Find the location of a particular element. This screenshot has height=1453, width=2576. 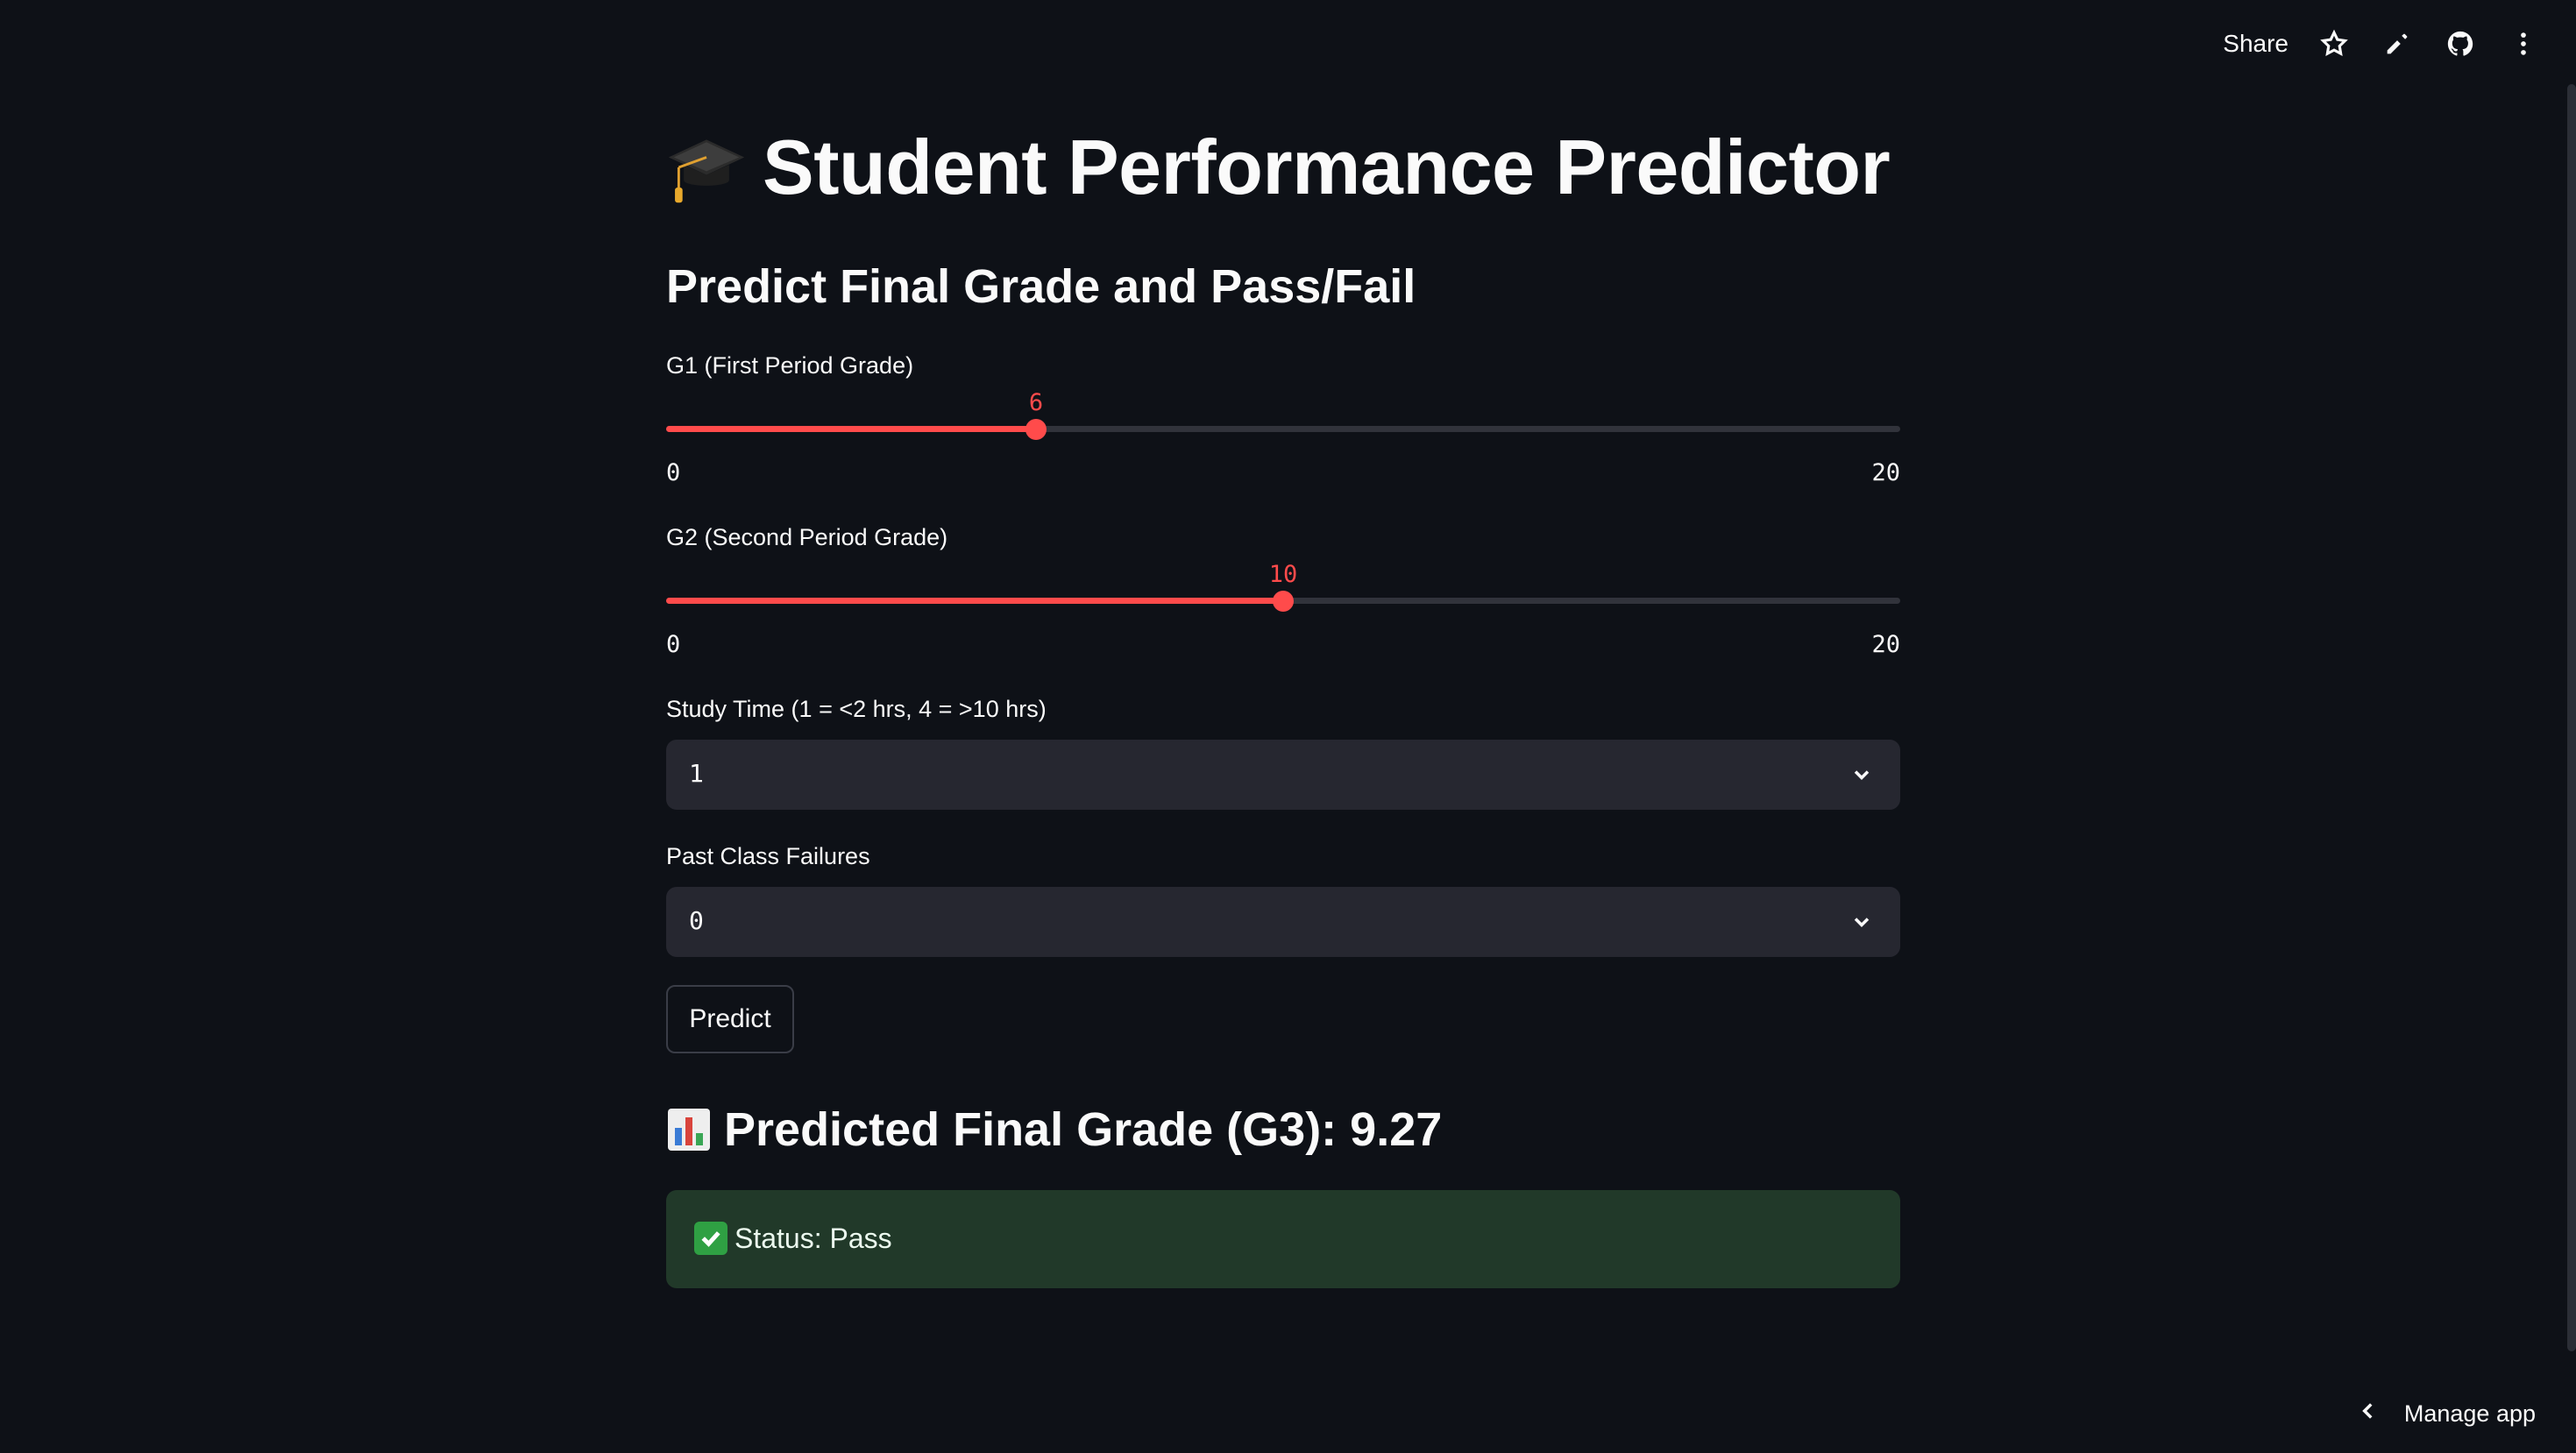

failures-label: Past Class Failures is located at coordinates (768, 856).